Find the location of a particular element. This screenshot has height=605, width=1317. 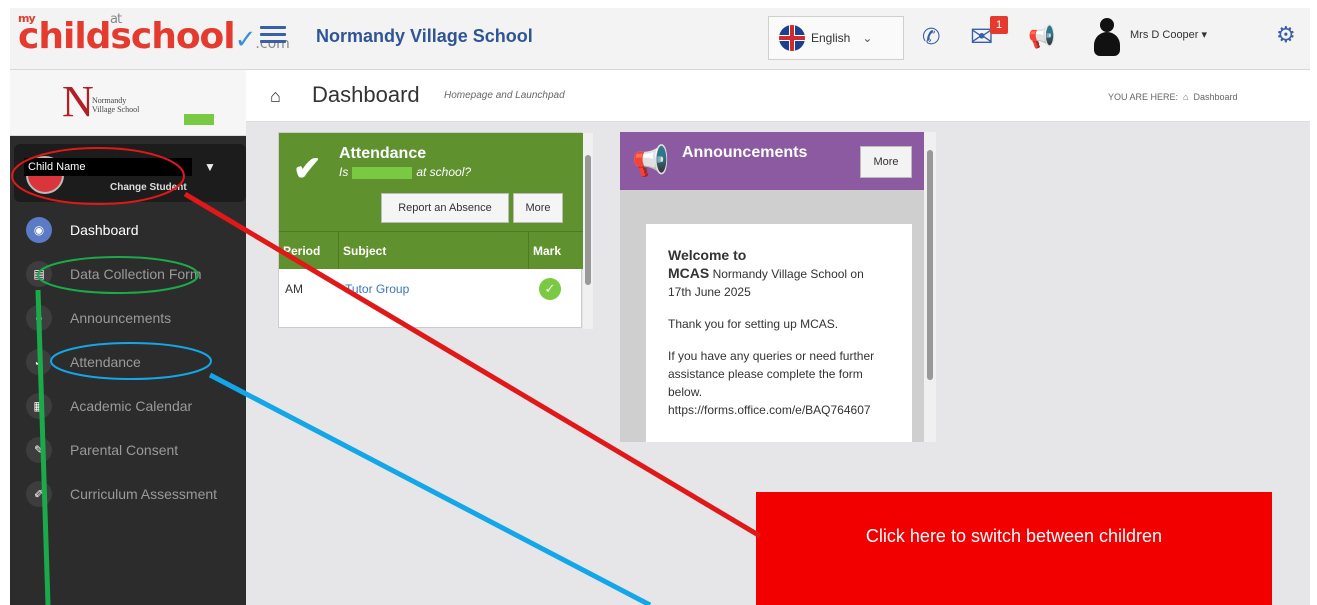

change-student-label: Change Student is located at coordinates (148, 187).